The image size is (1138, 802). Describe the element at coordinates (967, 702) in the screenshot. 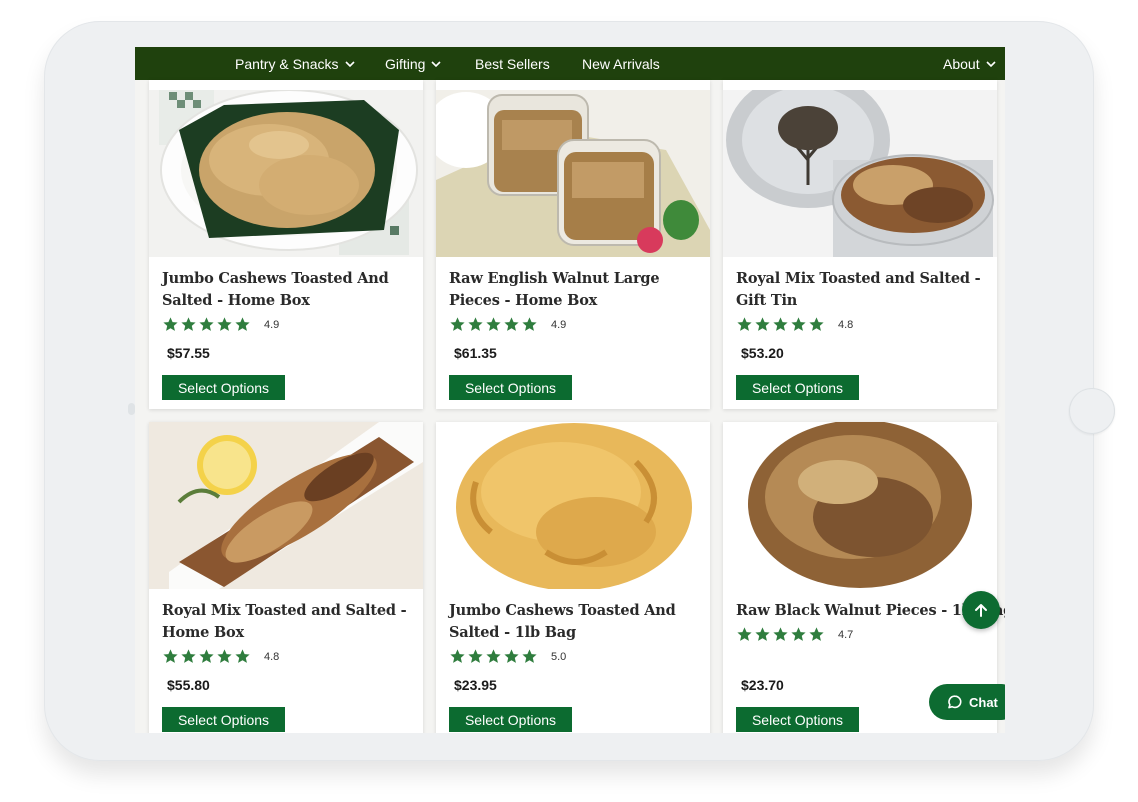

I see `chat-button: Chat` at that location.